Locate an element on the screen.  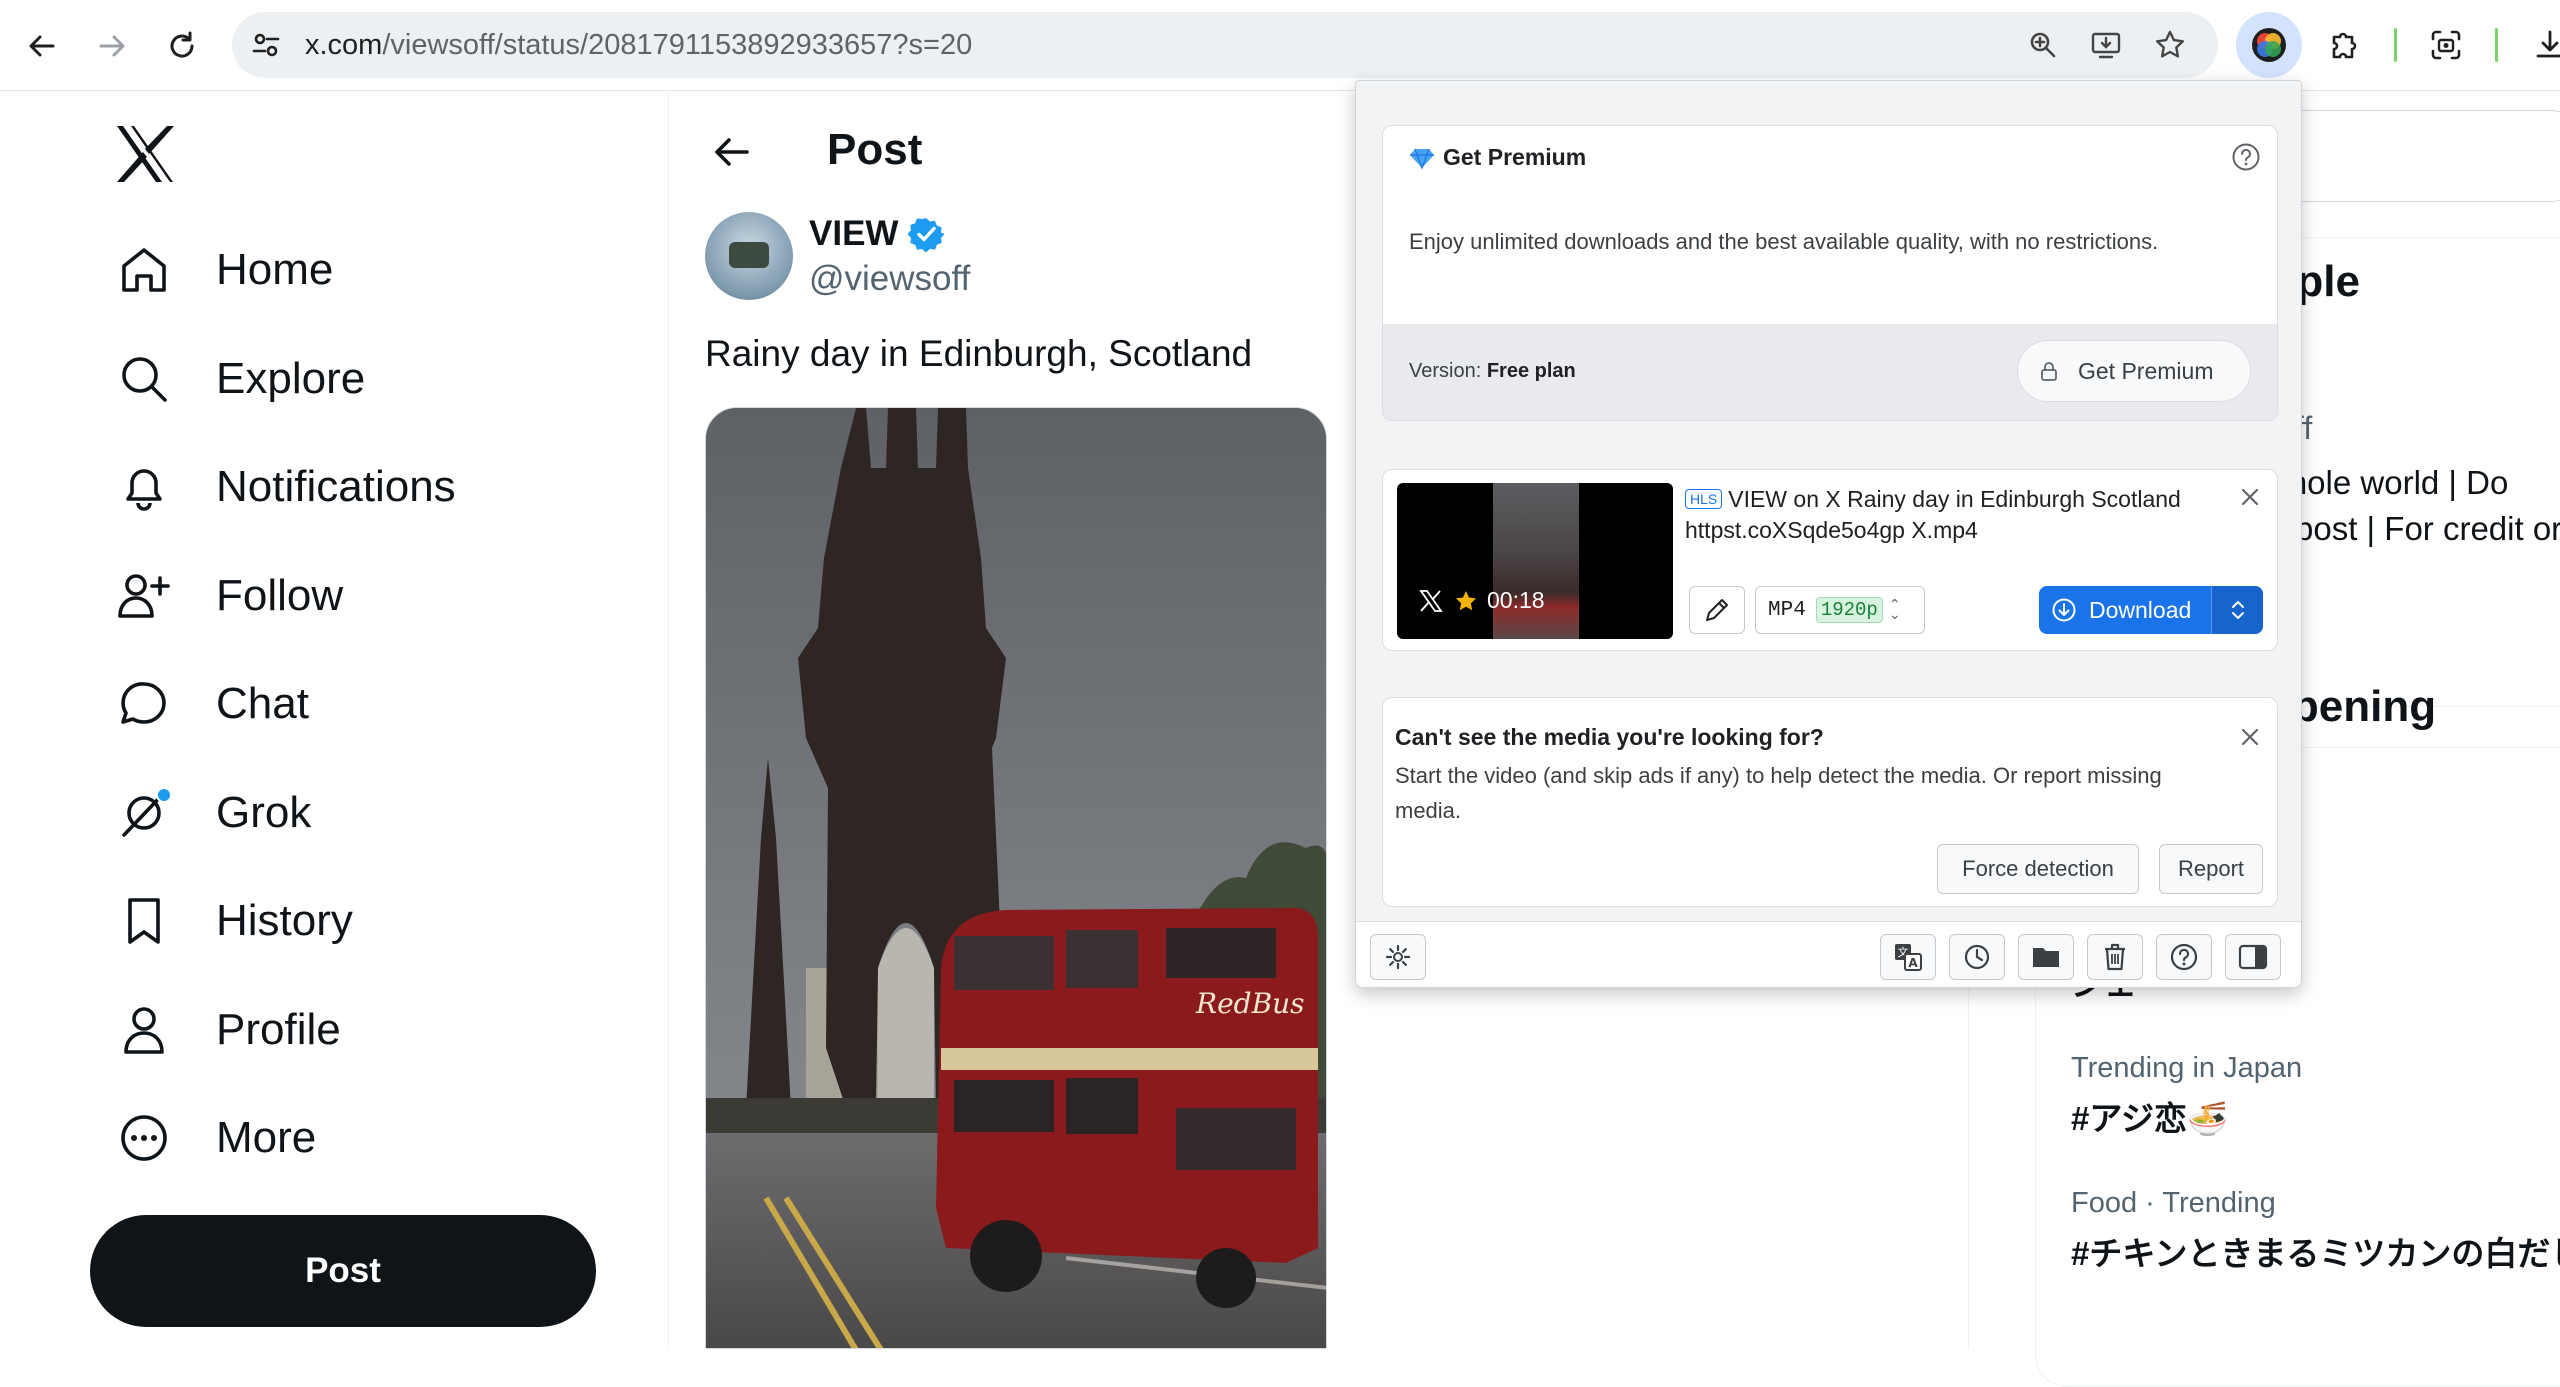
trend2-name: #チキンときまるミツカンの白だし is located at coordinates (2315, 1251).